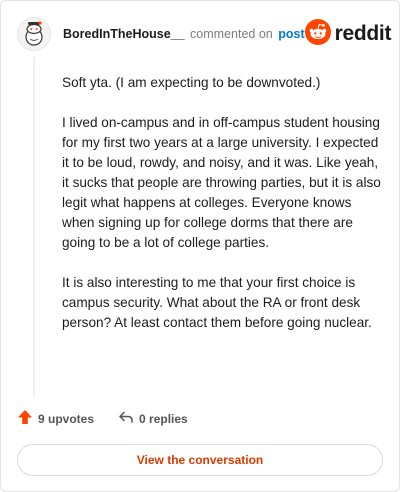  I want to click on commented-on-text: commented on, so click(231, 34).